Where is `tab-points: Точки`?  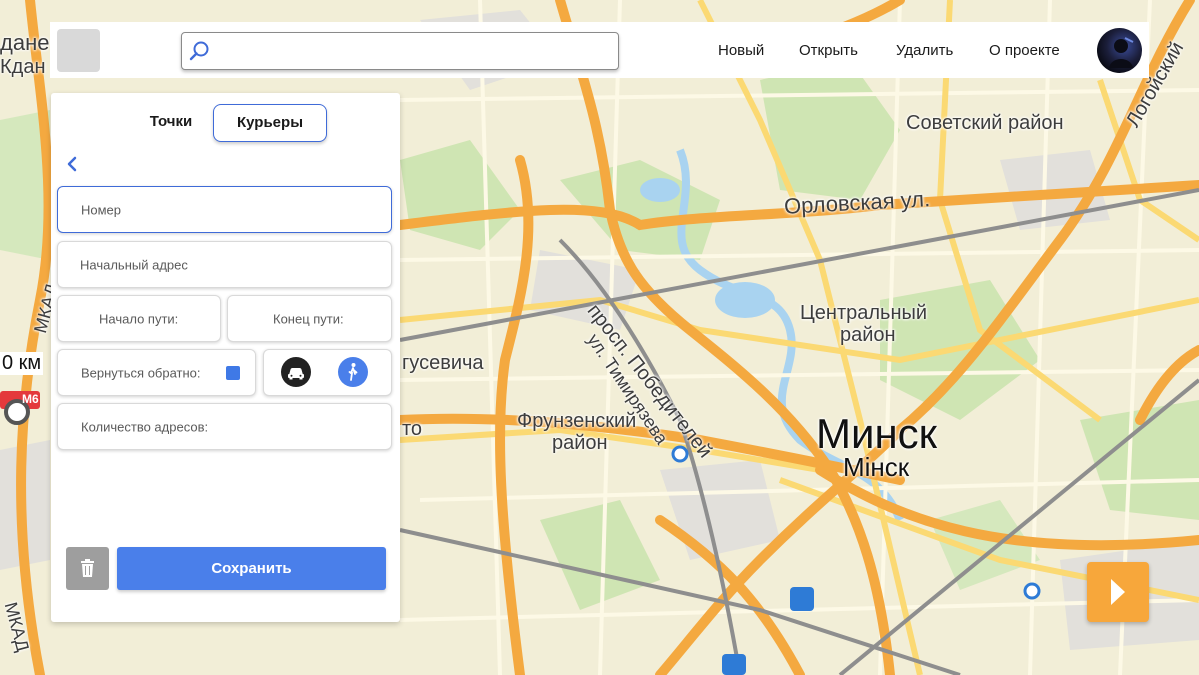
tab-points: Точки is located at coordinates (171, 123).